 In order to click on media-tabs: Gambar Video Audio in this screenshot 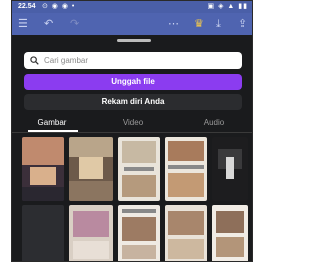, I will do `click(132, 124)`.